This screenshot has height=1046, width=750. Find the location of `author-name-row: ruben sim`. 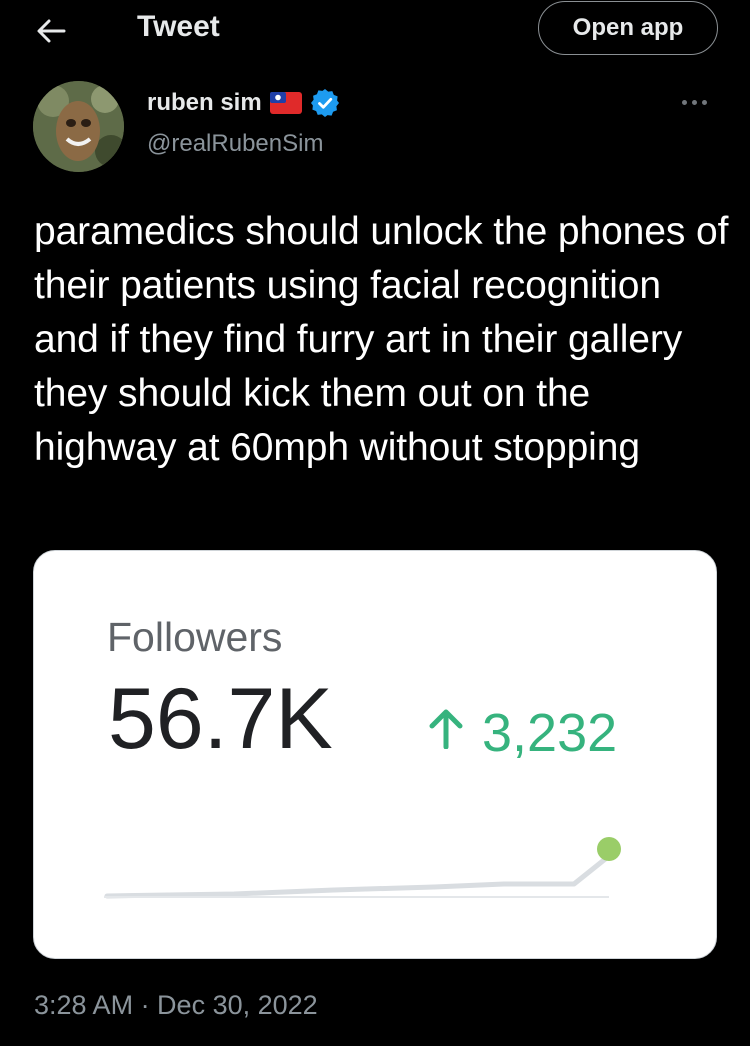

author-name-row: ruben sim is located at coordinates (243, 103).